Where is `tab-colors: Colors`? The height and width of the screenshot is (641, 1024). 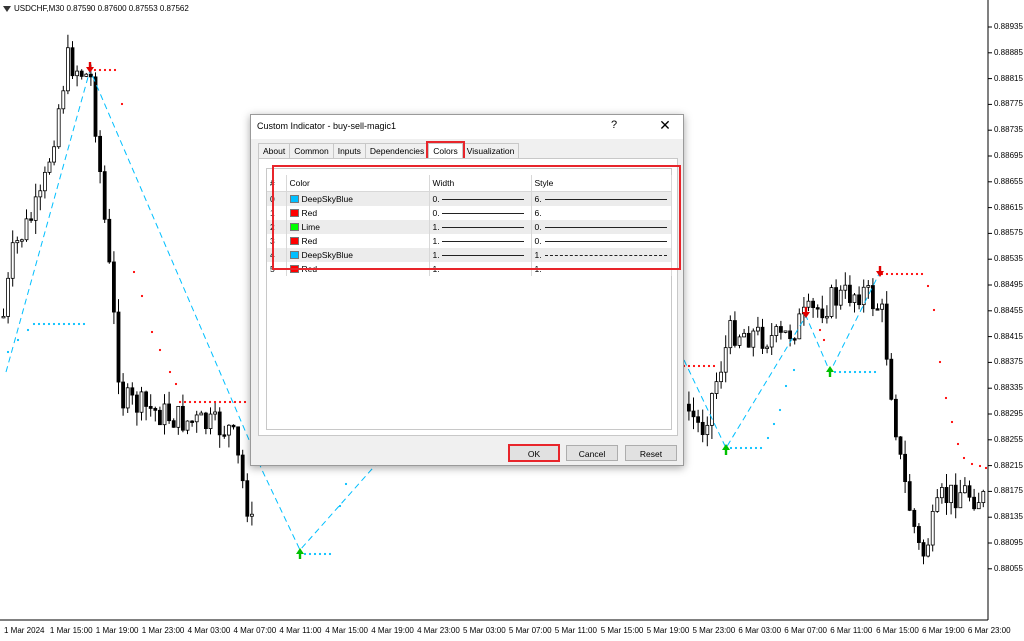
tab-colors: Colors is located at coordinates (445, 151).